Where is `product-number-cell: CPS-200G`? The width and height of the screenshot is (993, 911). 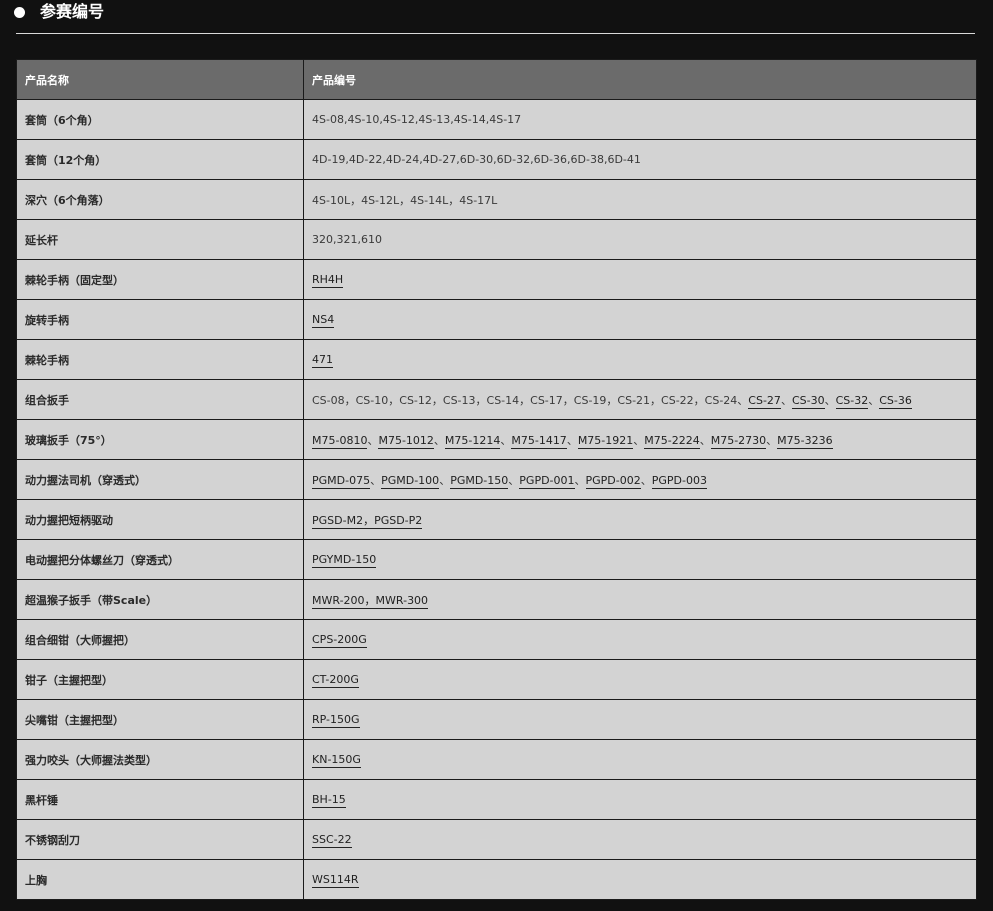 product-number-cell: CPS-200G is located at coordinates (640, 639).